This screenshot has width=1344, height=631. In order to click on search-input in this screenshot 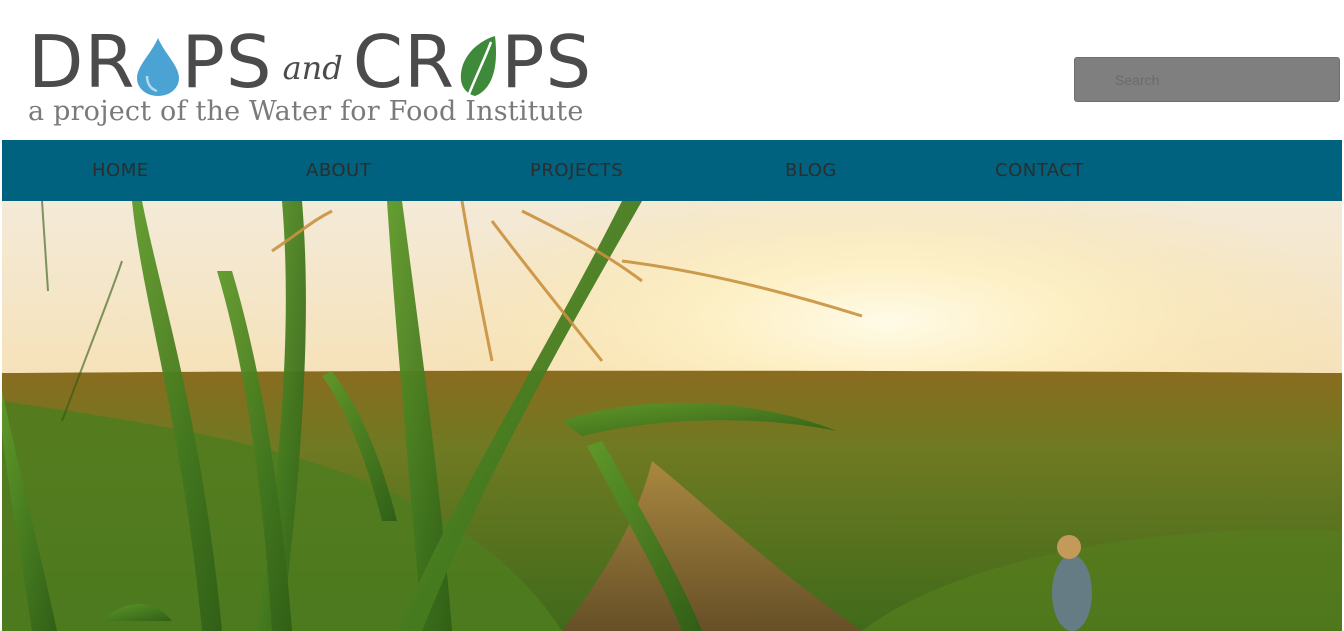, I will do `click(1207, 79)`.